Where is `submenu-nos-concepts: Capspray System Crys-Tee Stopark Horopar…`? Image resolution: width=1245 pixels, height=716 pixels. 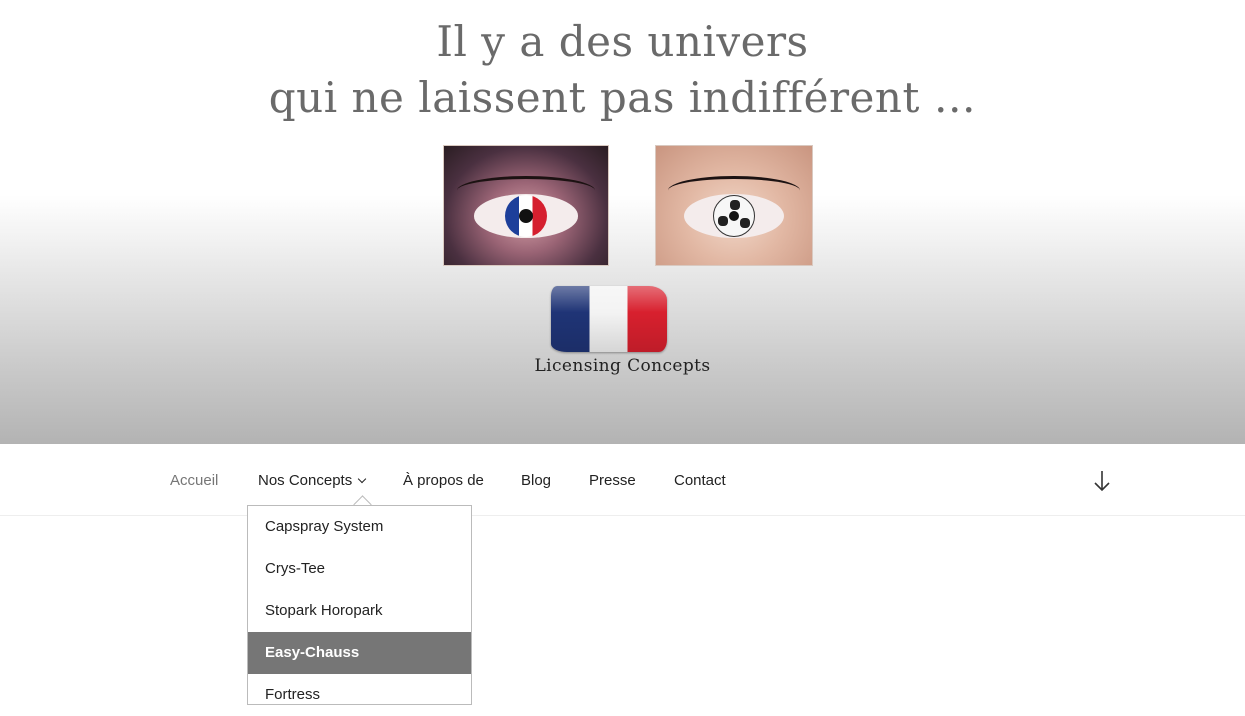
submenu-nos-concepts: Capspray System Crys-Tee Stopark Horopar… is located at coordinates (359, 605).